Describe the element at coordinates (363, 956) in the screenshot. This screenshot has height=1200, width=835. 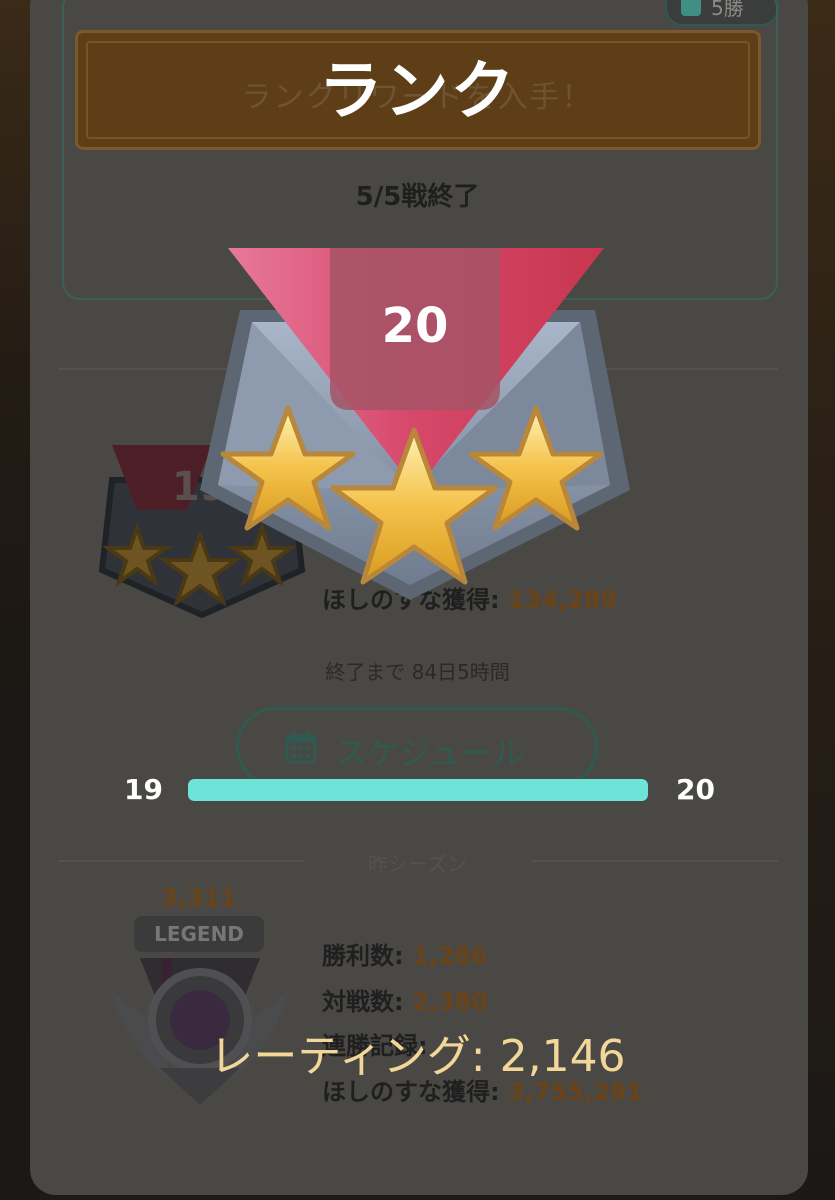
I see `wins-label: 勝利数:` at that location.